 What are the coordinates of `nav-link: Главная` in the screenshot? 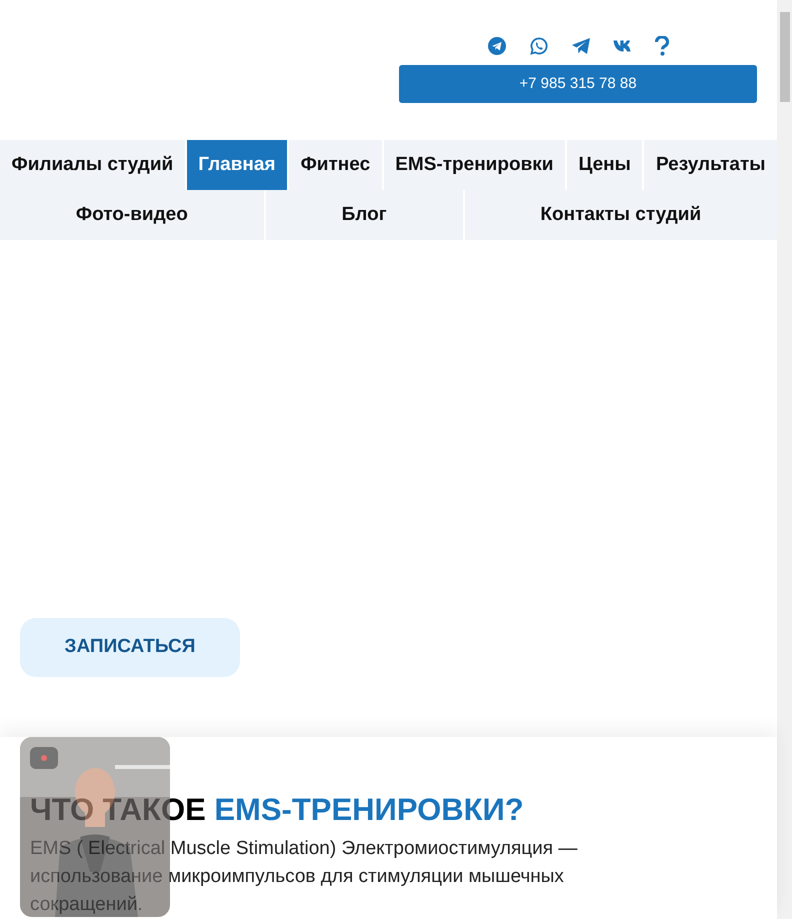 It's located at (237, 165).